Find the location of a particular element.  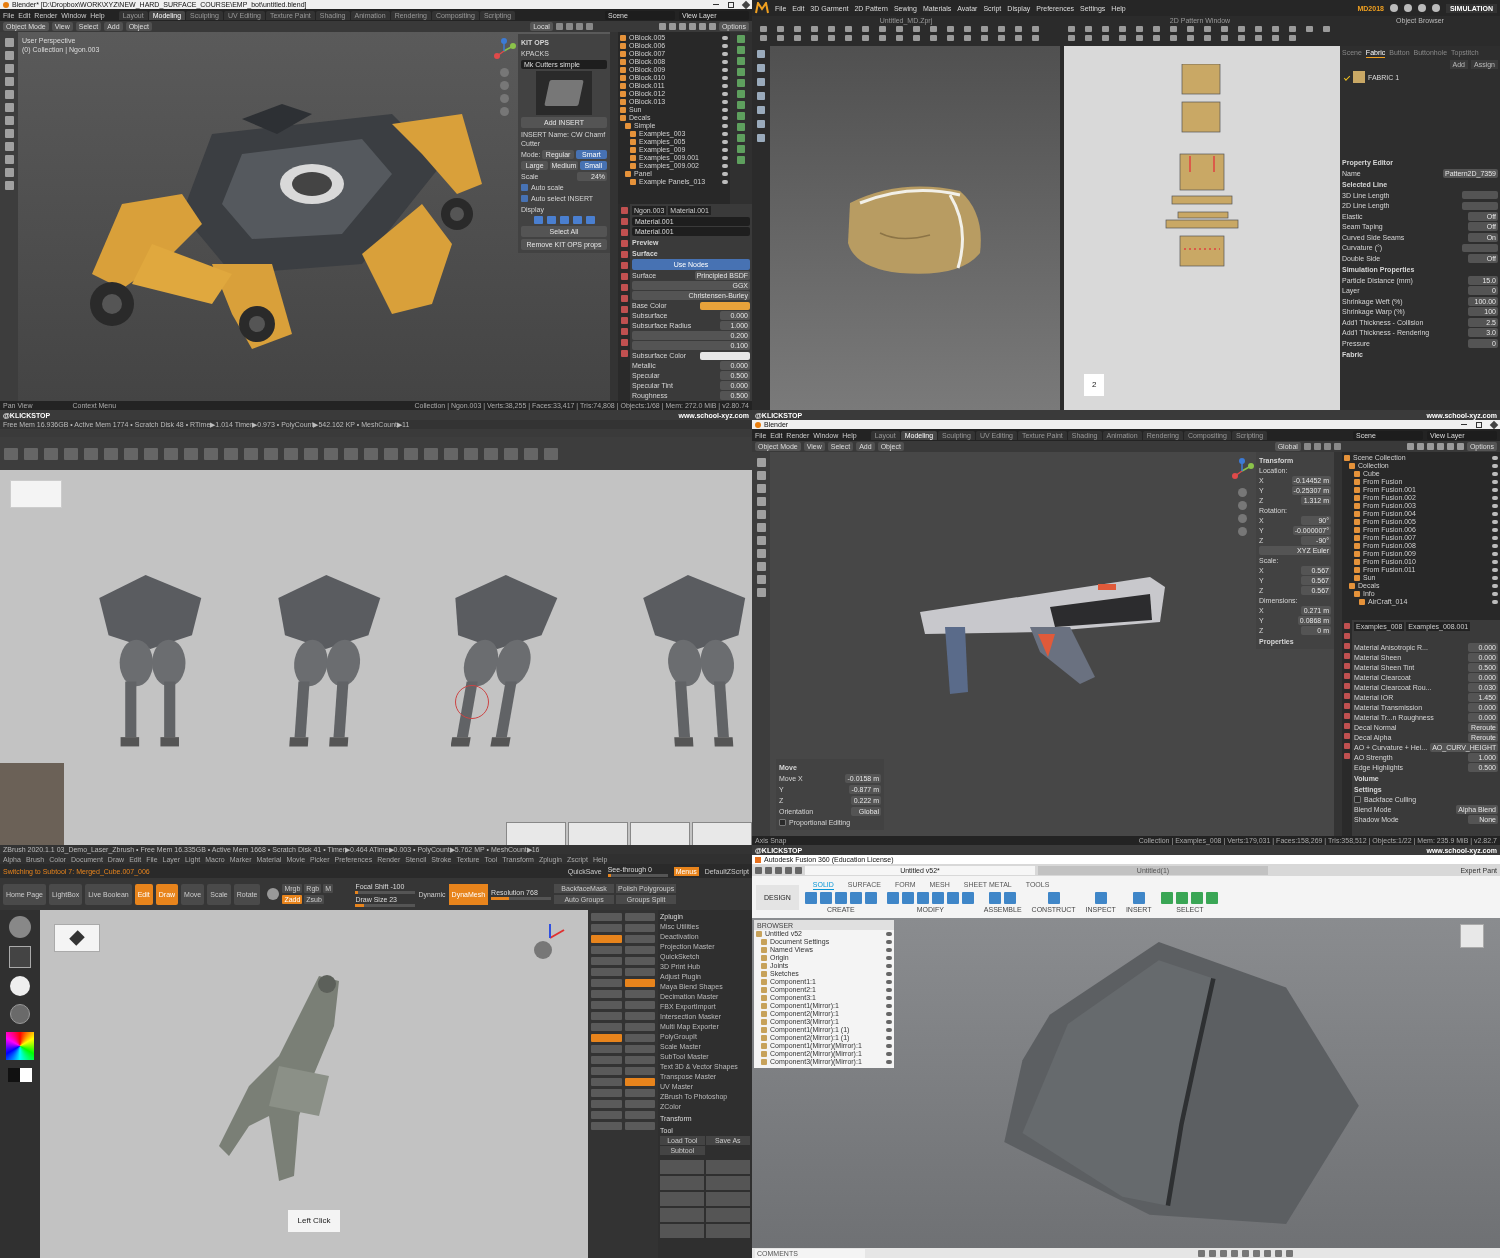

resolution-slider is located at coordinates (521, 898).